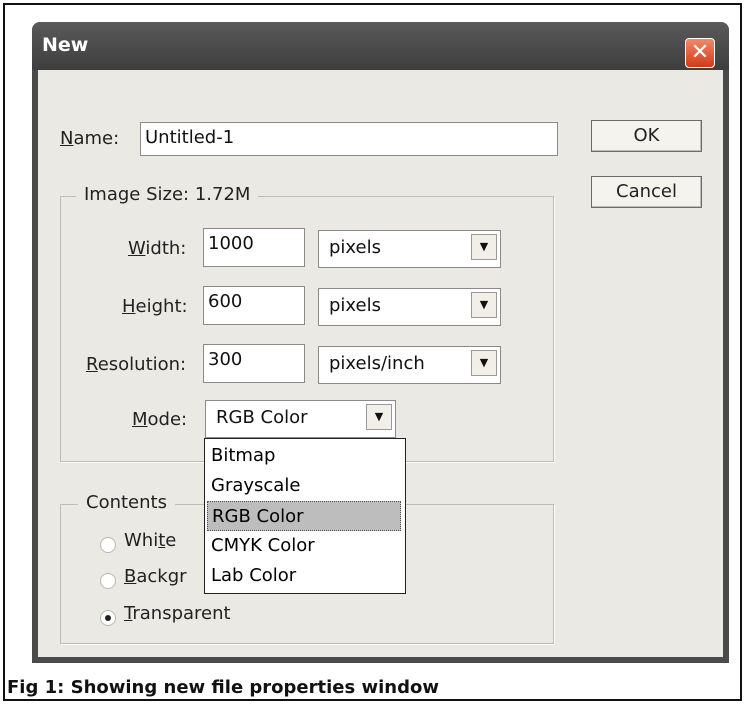 The image size is (747, 705). Describe the element at coordinates (136, 364) in the screenshot. I see `resolution-label: Resolution:` at that location.